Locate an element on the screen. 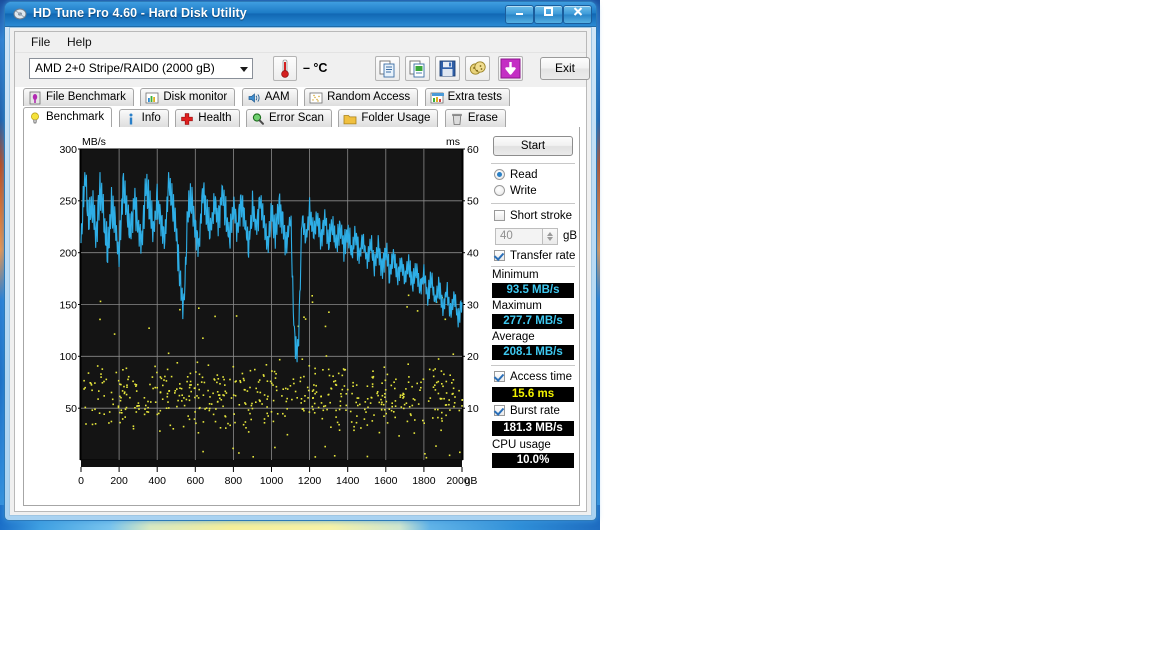  maximum-label: Maximum is located at coordinates (517, 306).